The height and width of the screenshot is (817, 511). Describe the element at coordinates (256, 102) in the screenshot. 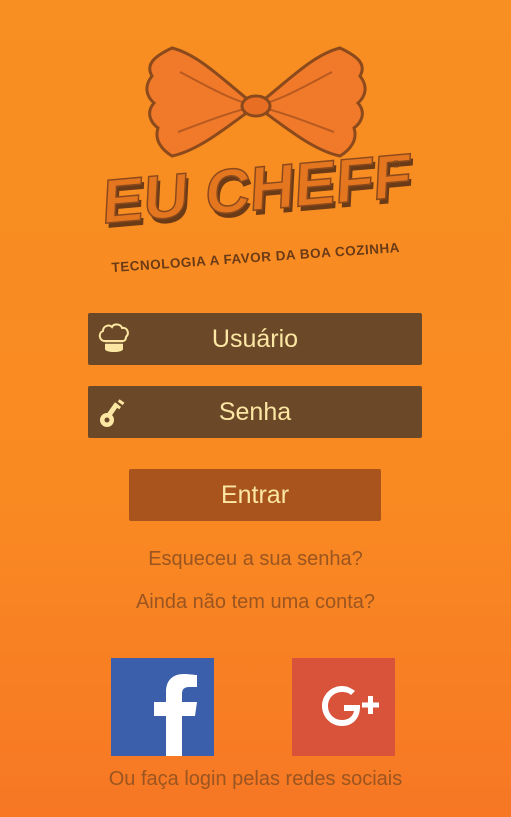

I see `bowtie-pasta-icon` at that location.